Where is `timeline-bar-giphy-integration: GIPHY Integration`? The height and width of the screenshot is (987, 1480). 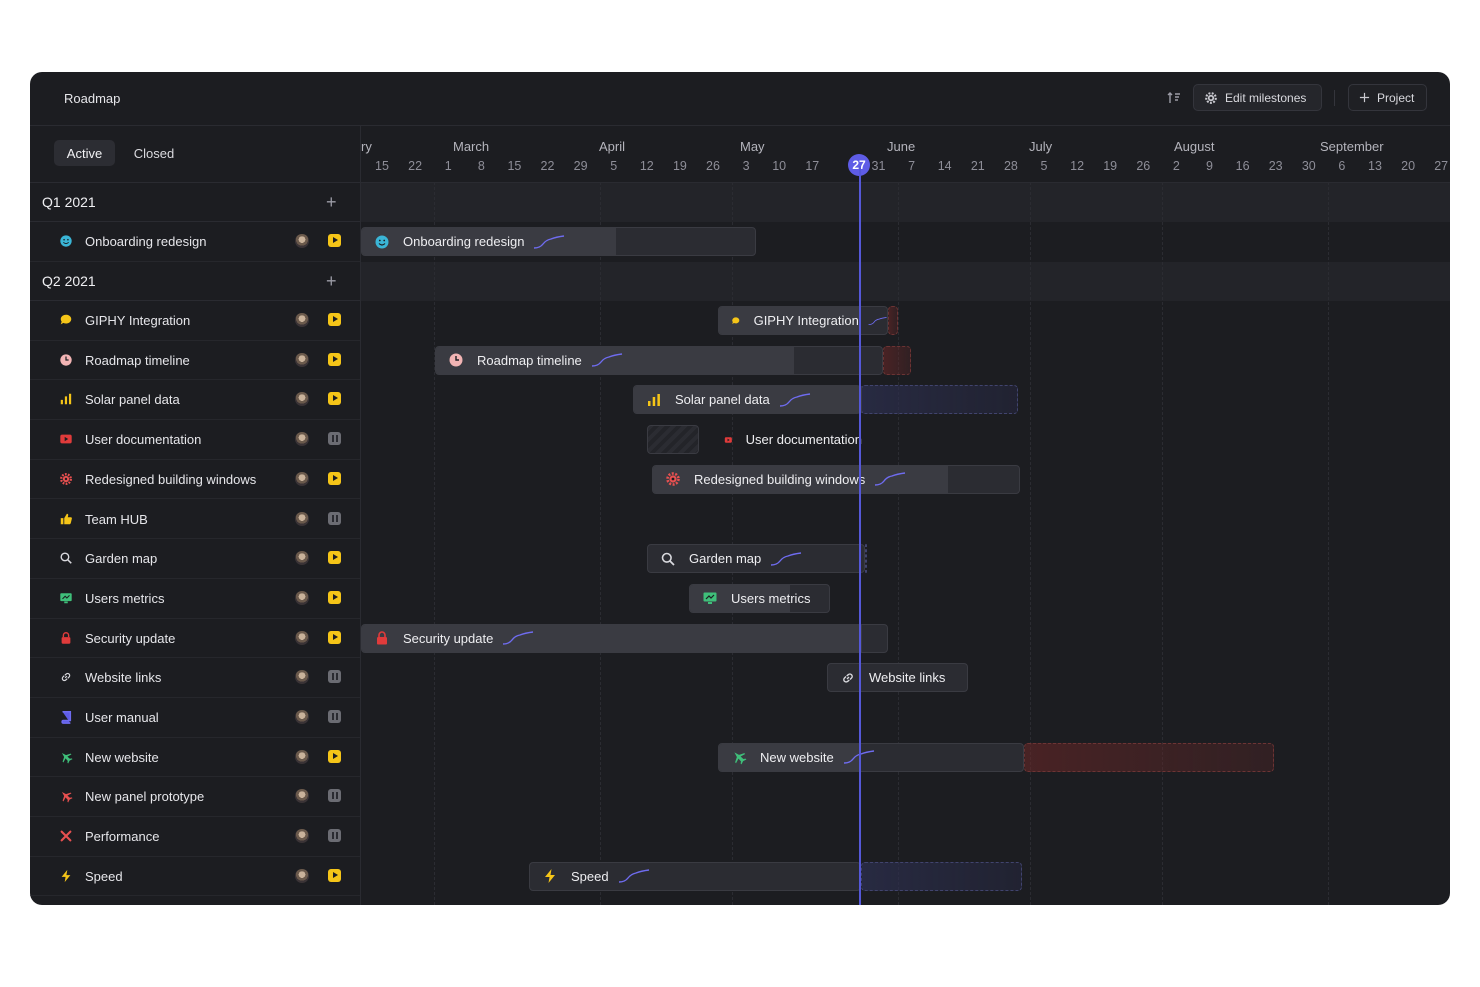 timeline-bar-giphy-integration: GIPHY Integration is located at coordinates (803, 320).